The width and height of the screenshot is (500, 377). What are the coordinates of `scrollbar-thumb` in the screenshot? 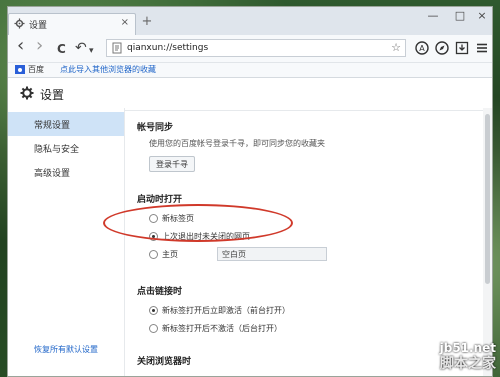 It's located at (487, 199).